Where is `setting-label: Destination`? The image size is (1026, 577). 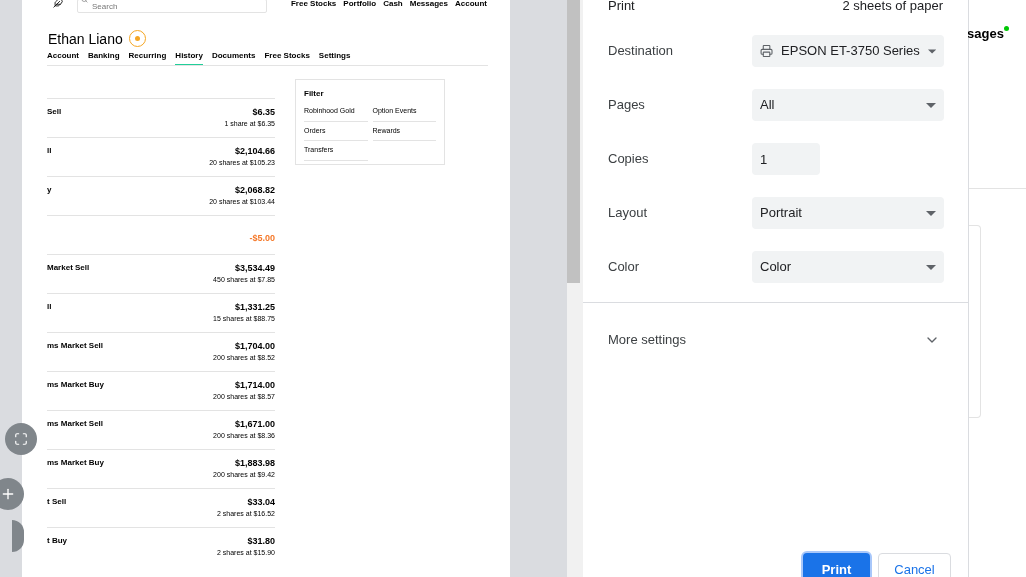
setting-label: Destination is located at coordinates (641, 51).